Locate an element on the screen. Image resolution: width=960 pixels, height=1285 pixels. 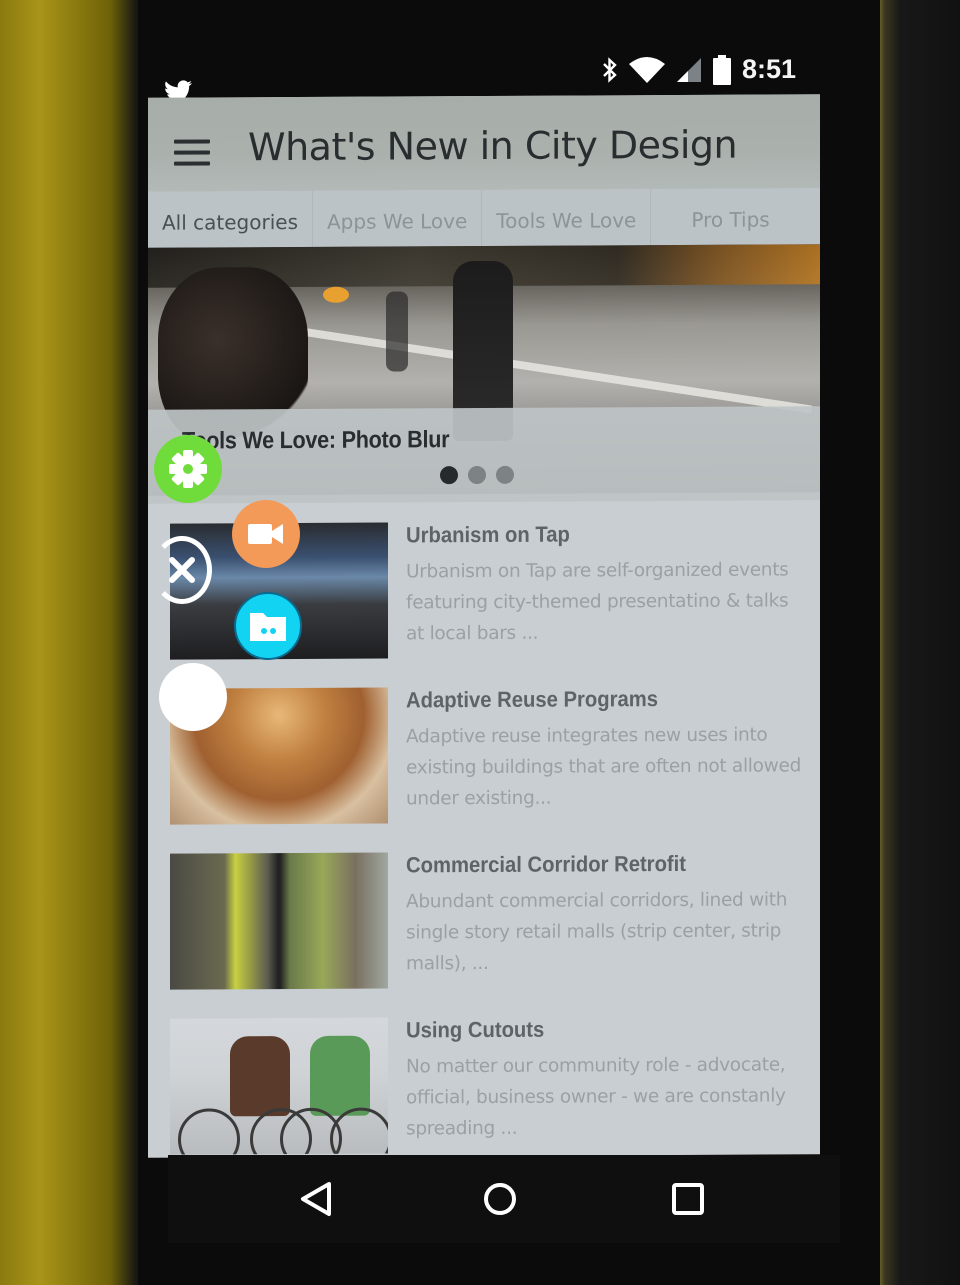
thumbnail-wheel is located at coordinates (209, 1131).